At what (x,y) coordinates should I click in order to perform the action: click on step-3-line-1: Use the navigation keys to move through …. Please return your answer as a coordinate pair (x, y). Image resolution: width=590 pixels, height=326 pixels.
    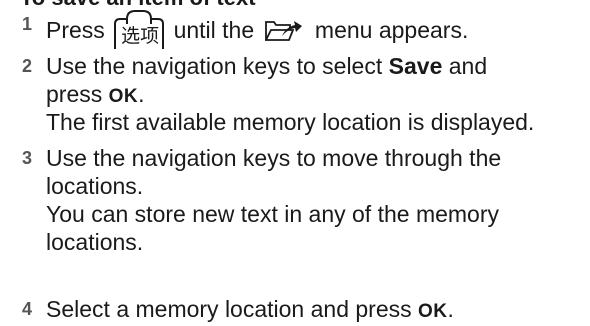
    Looking at the image, I should click on (274, 158).